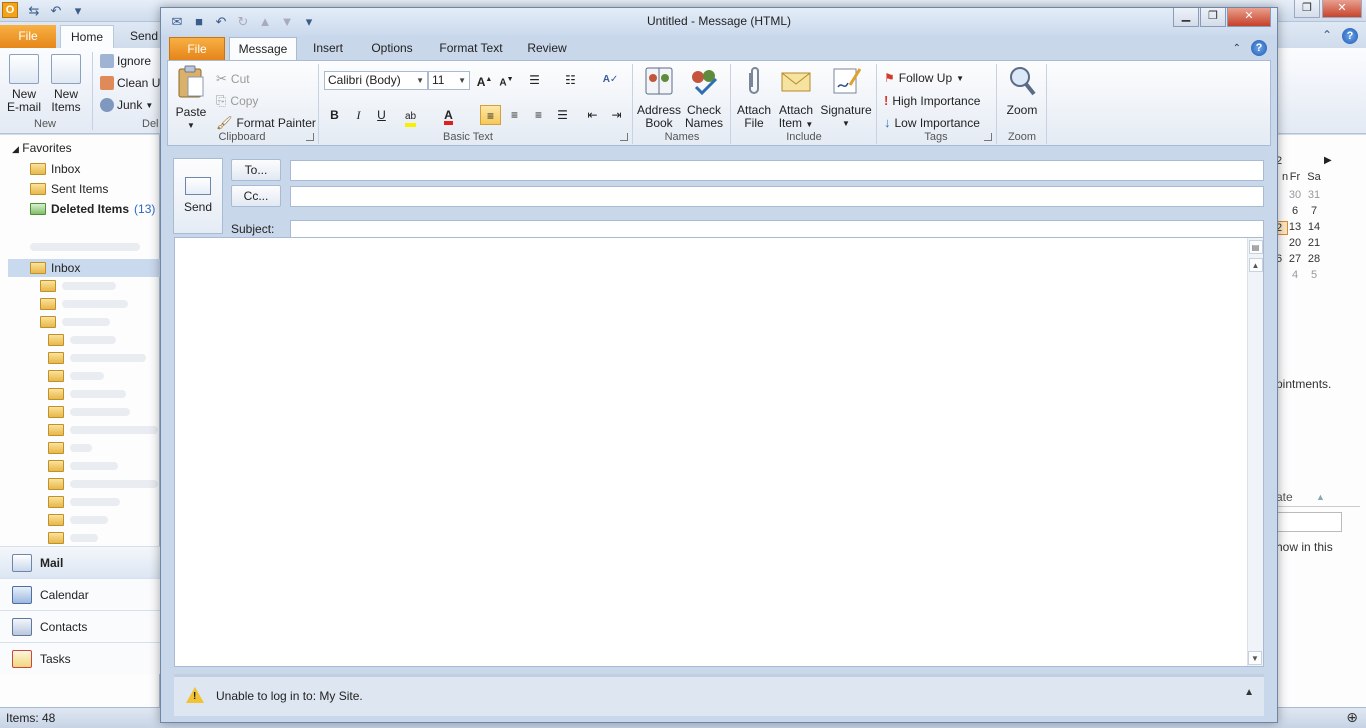  Describe the element at coordinates (126, 105) in the screenshot. I see `junk-button: Junk ▼` at that location.